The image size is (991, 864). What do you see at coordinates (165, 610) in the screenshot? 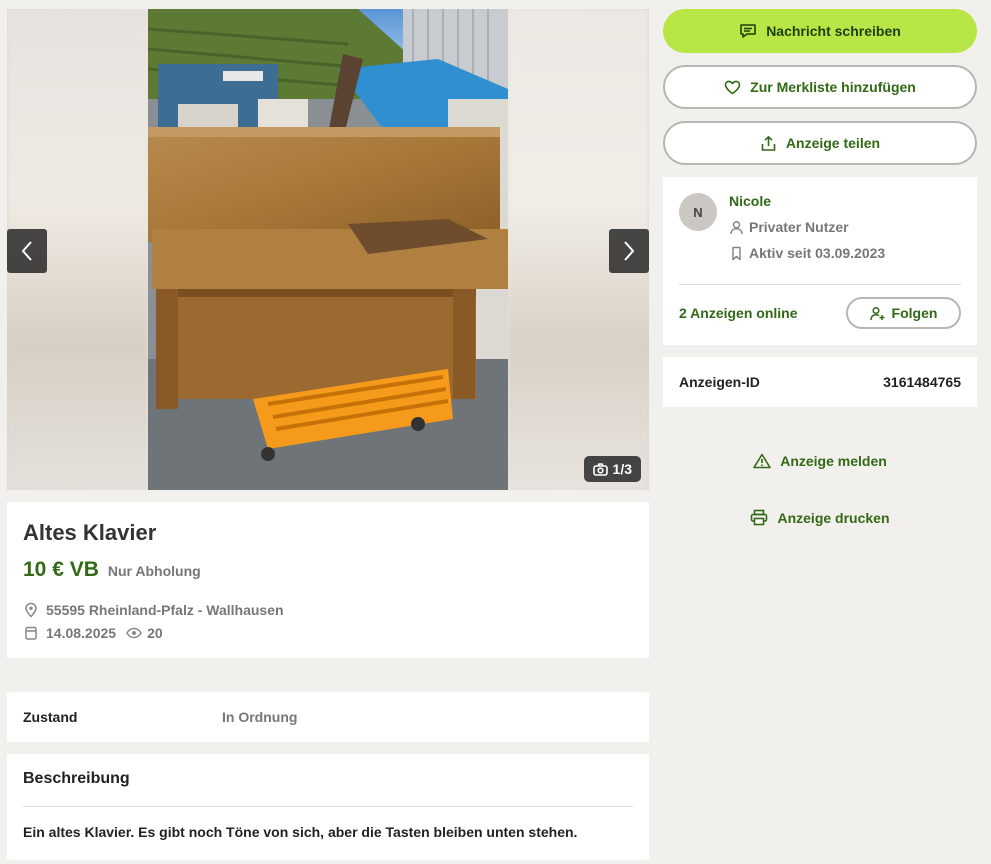
I see `ad-location: 55595 Rheinland-Pfalz - Wallhausen` at bounding box center [165, 610].